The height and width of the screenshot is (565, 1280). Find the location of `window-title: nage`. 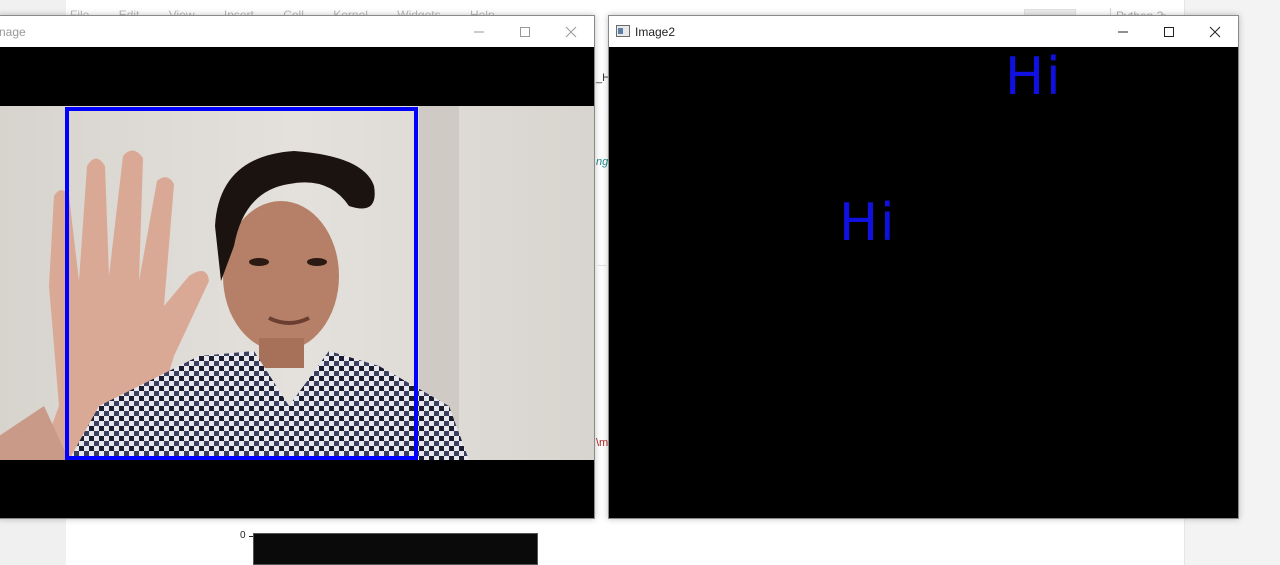

window-title: nage is located at coordinates (13, 32).